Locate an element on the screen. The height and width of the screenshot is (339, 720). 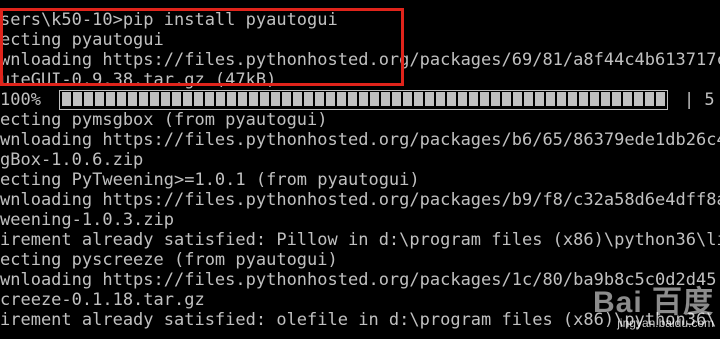
terminal-line: ecting pymsgbox (from pyautogui) is located at coordinates (164, 120).